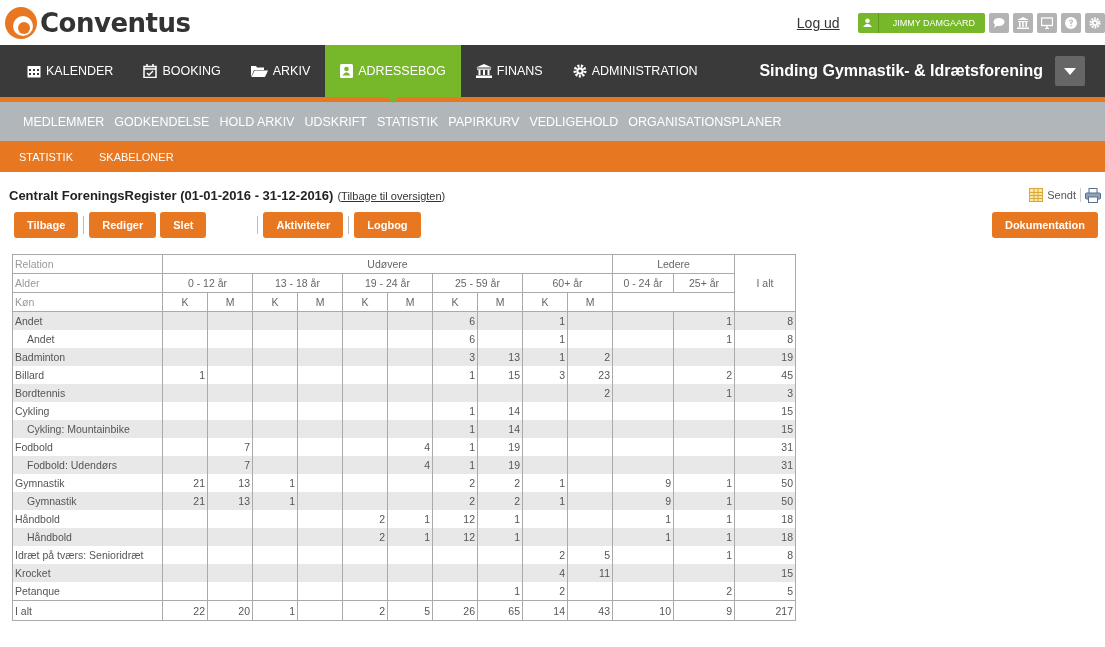 This screenshot has width=1105, height=647. What do you see at coordinates (765, 465) in the screenshot?
I see `table-cell: 31` at bounding box center [765, 465].